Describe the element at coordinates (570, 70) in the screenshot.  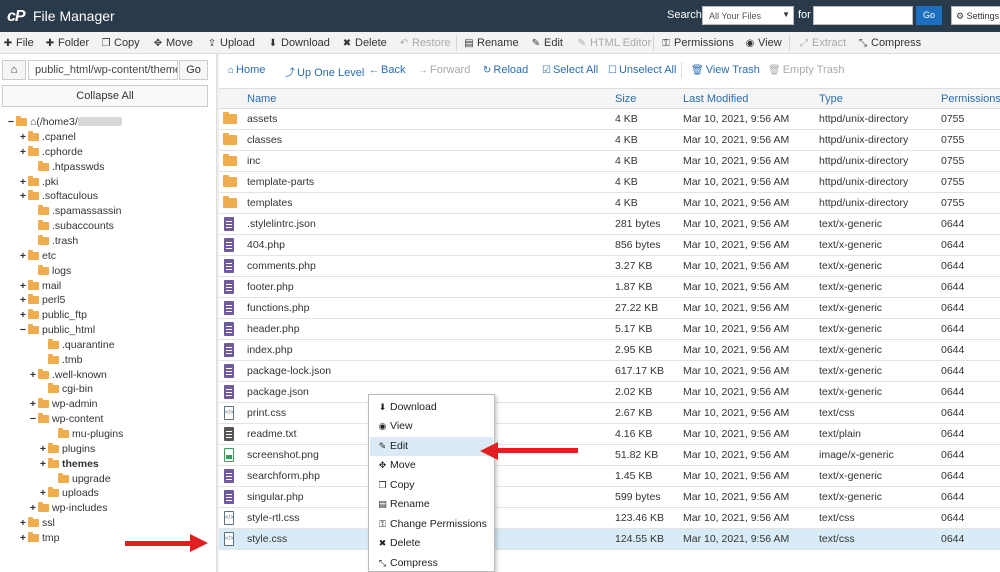
I see `select-all-button: ☑ Select All` at that location.